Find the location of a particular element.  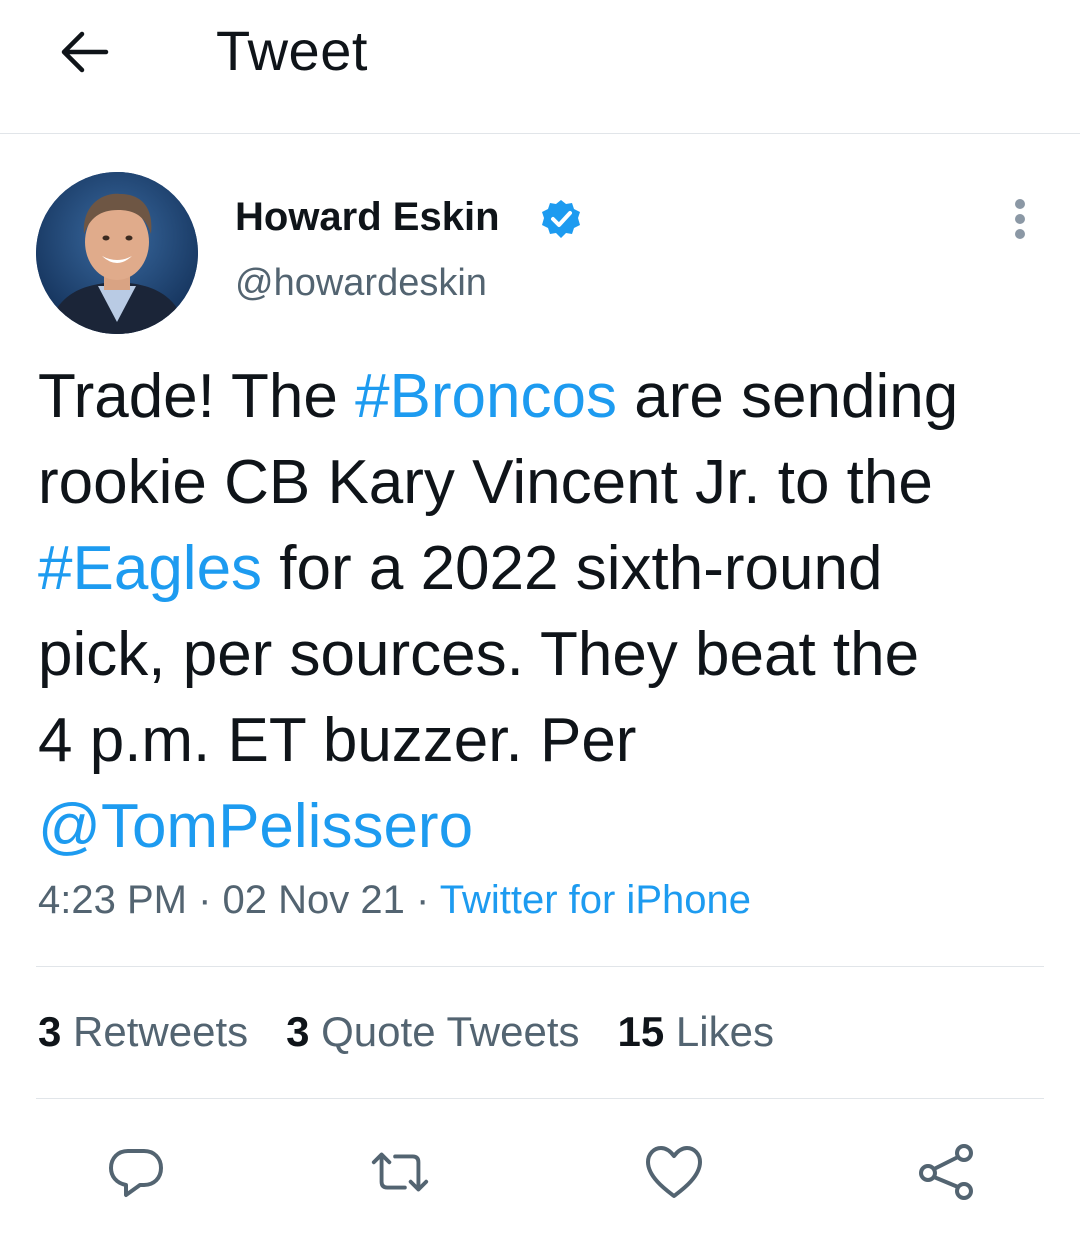

like-icon is located at coordinates (674, 1172).